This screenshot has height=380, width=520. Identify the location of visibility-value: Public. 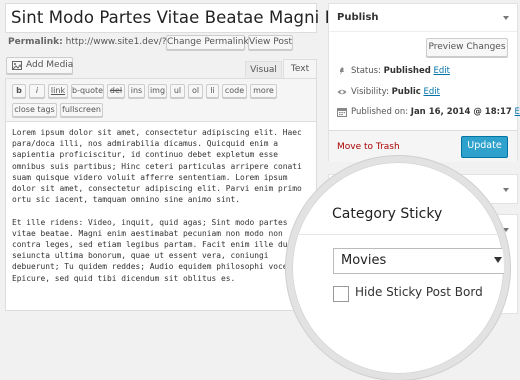
(406, 92).